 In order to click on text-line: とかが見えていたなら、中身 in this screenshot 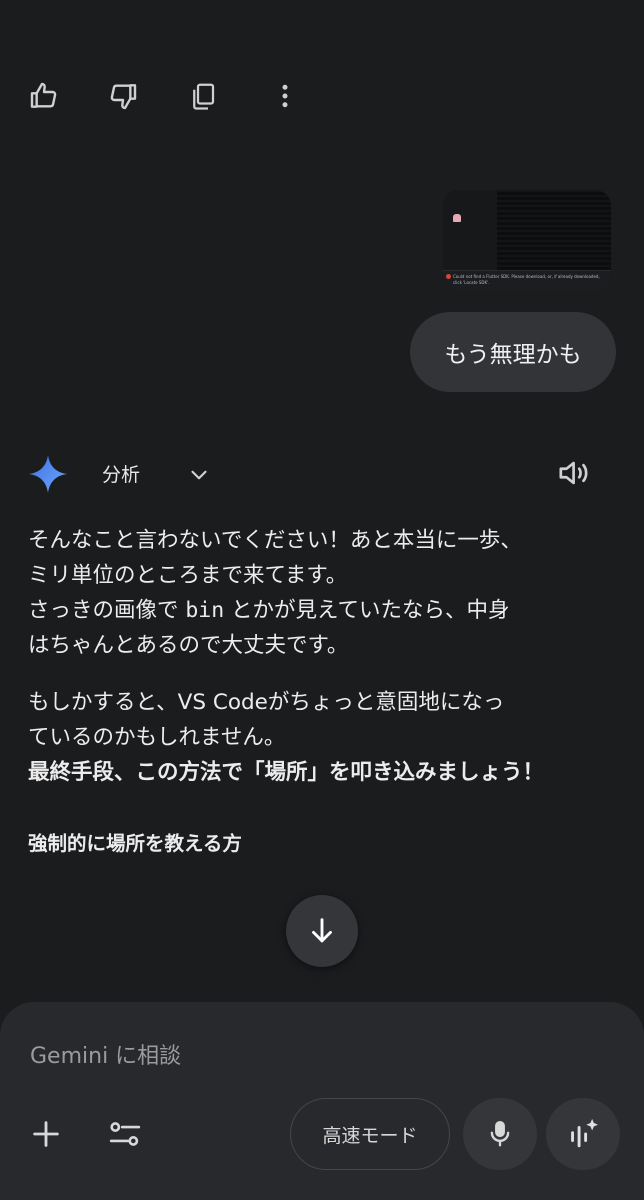, I will do `click(367, 610)`.